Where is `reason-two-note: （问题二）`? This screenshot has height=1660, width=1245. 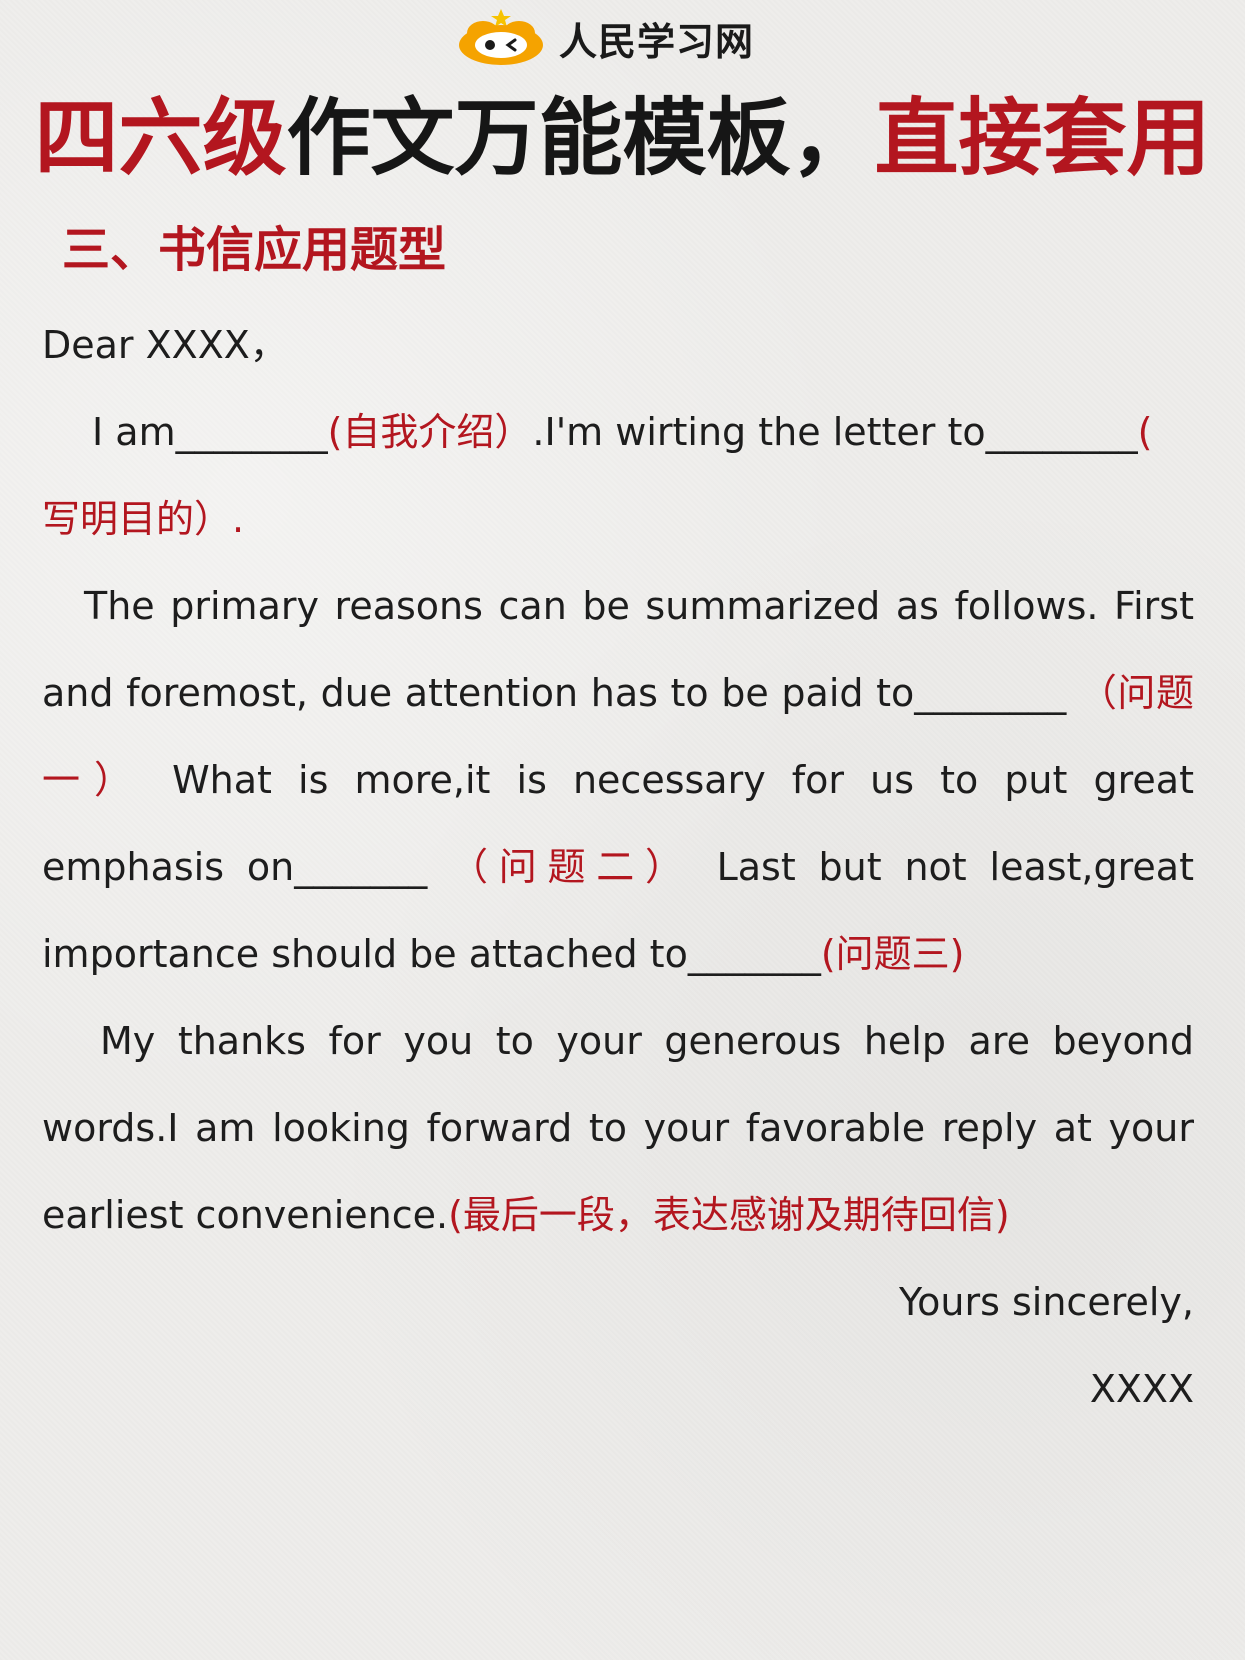
reason-two-note: （问题二） is located at coordinates (572, 867).